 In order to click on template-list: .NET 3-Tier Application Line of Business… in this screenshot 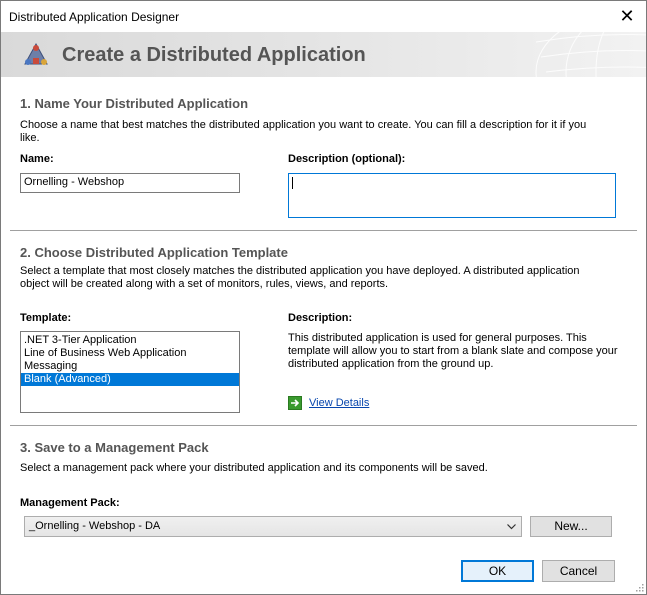, I will do `click(130, 372)`.